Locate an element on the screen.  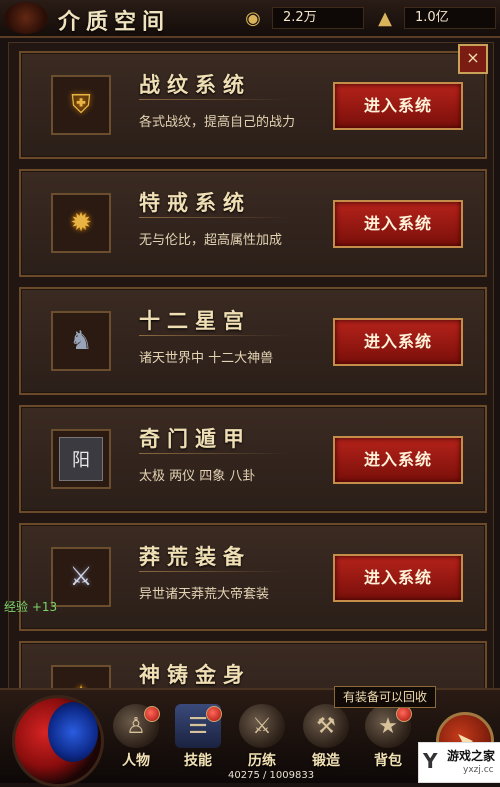
system-card-qimen: 阳 奇门遁甲 太极 两仪 四象 八卦 进入系统 is located at coordinates (253, 459).